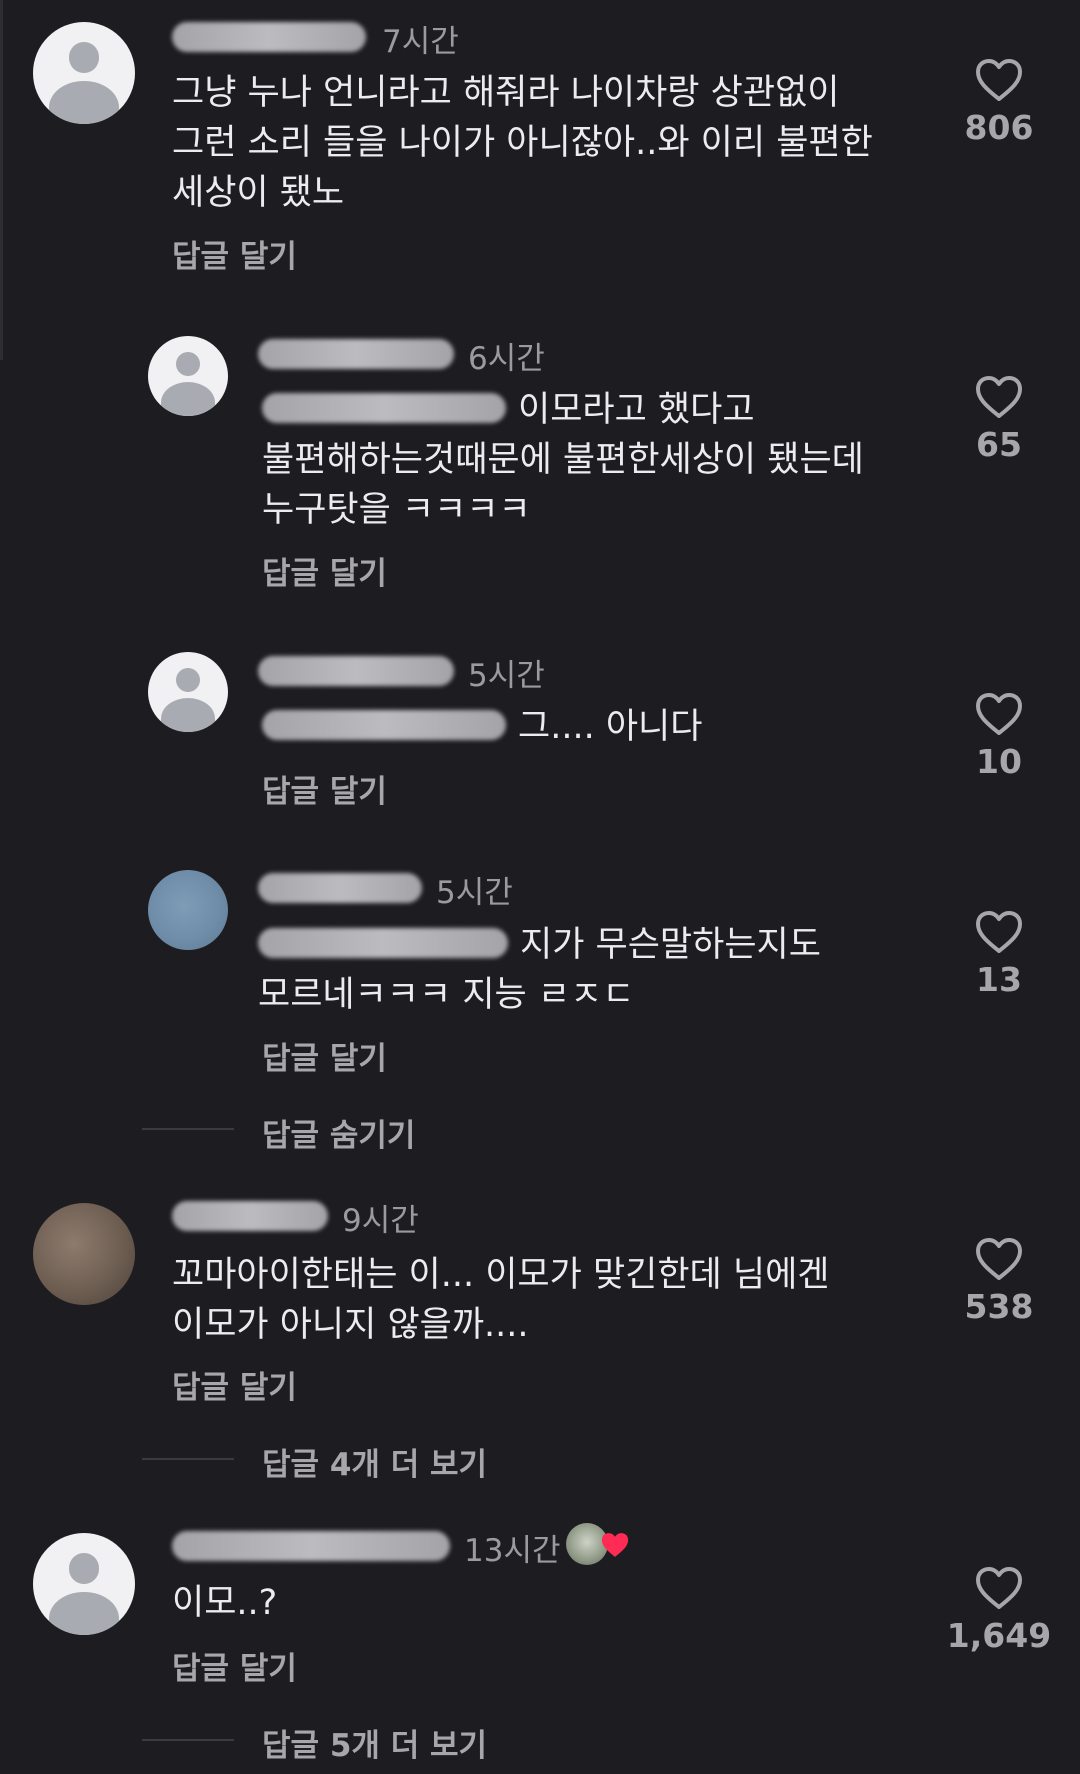 The height and width of the screenshot is (1774, 1080). Describe the element at coordinates (999, 1306) in the screenshot. I see `like-count: 538` at that location.